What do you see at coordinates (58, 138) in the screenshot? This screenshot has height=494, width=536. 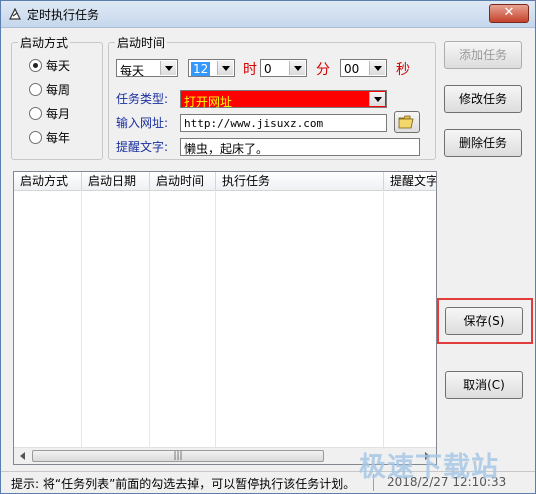 I see `radio-label-yearly: 每年` at bounding box center [58, 138].